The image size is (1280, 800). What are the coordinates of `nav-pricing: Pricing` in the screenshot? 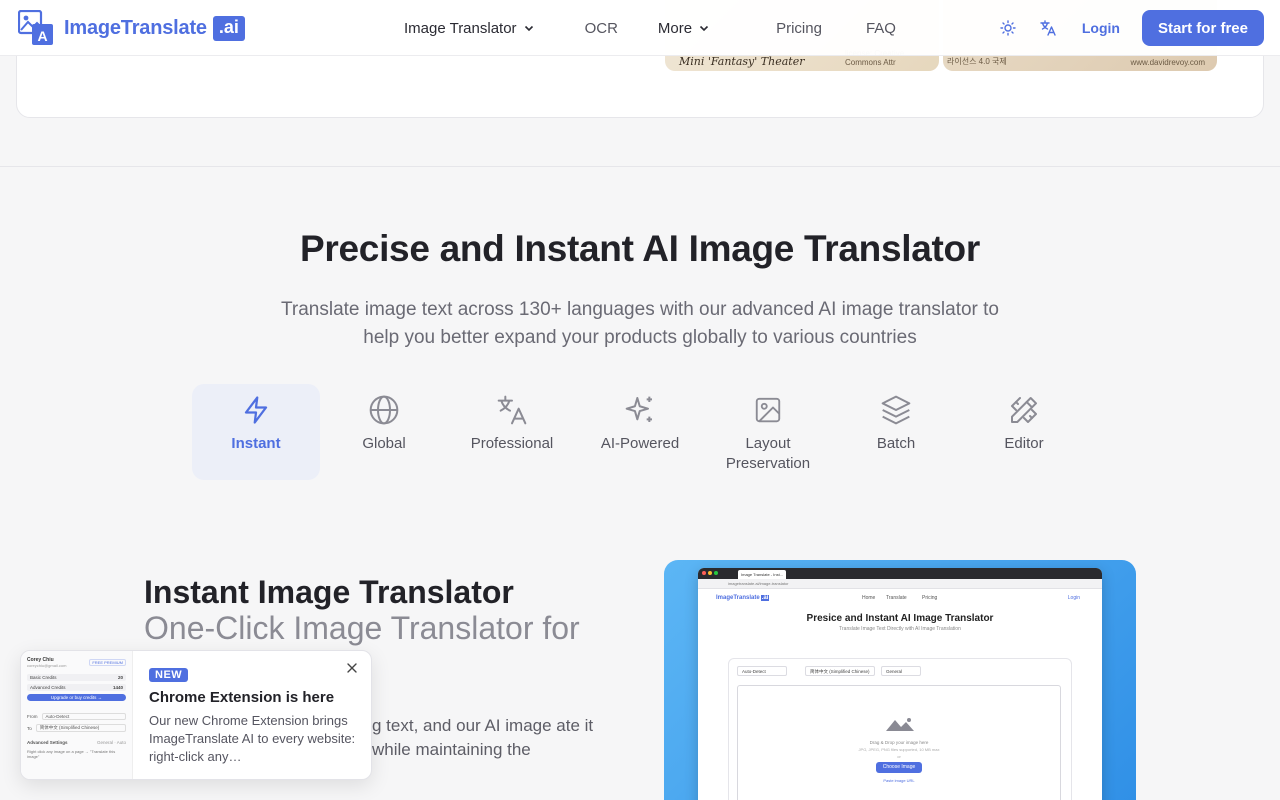 It's located at (799, 28).